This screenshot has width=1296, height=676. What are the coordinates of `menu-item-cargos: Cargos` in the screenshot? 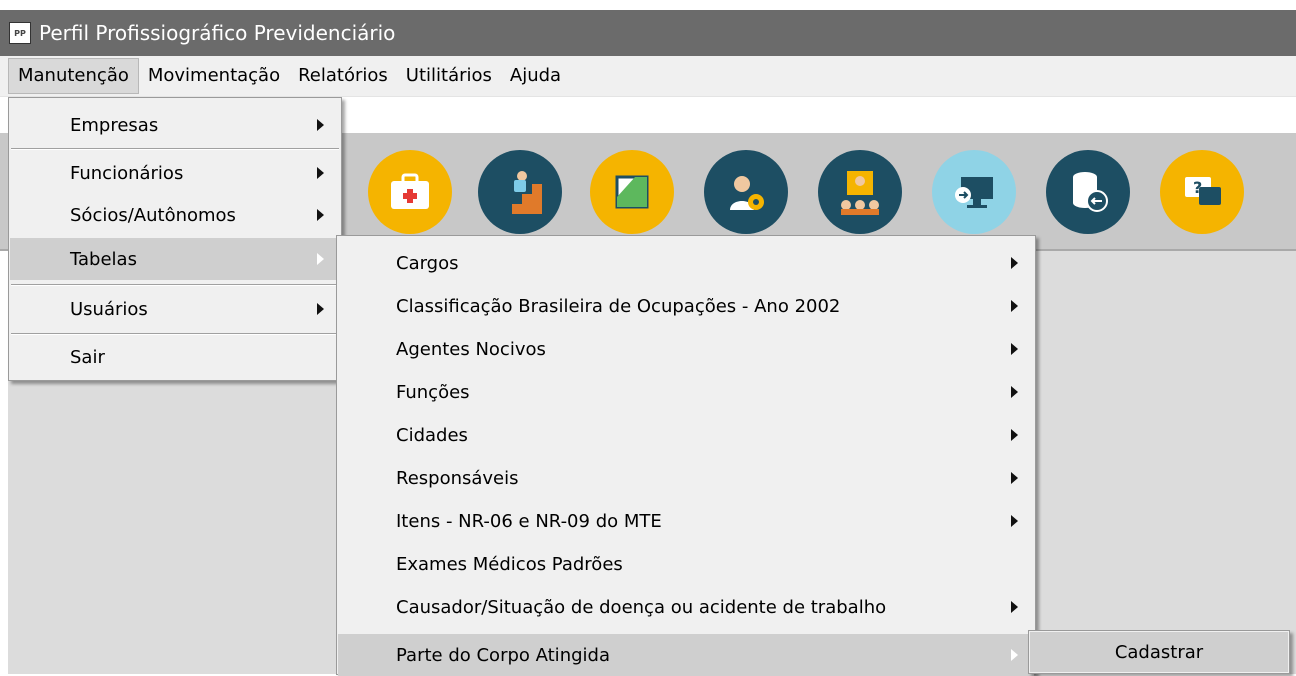 It's located at (686, 263).